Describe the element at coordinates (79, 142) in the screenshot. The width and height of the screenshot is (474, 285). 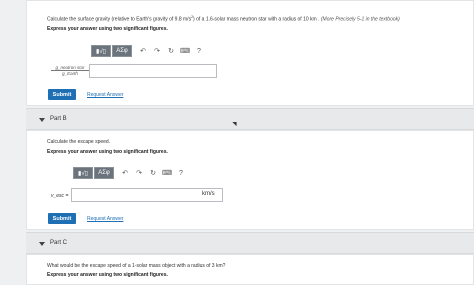
I see `part-b-question: Calculate the escape speed.` at that location.